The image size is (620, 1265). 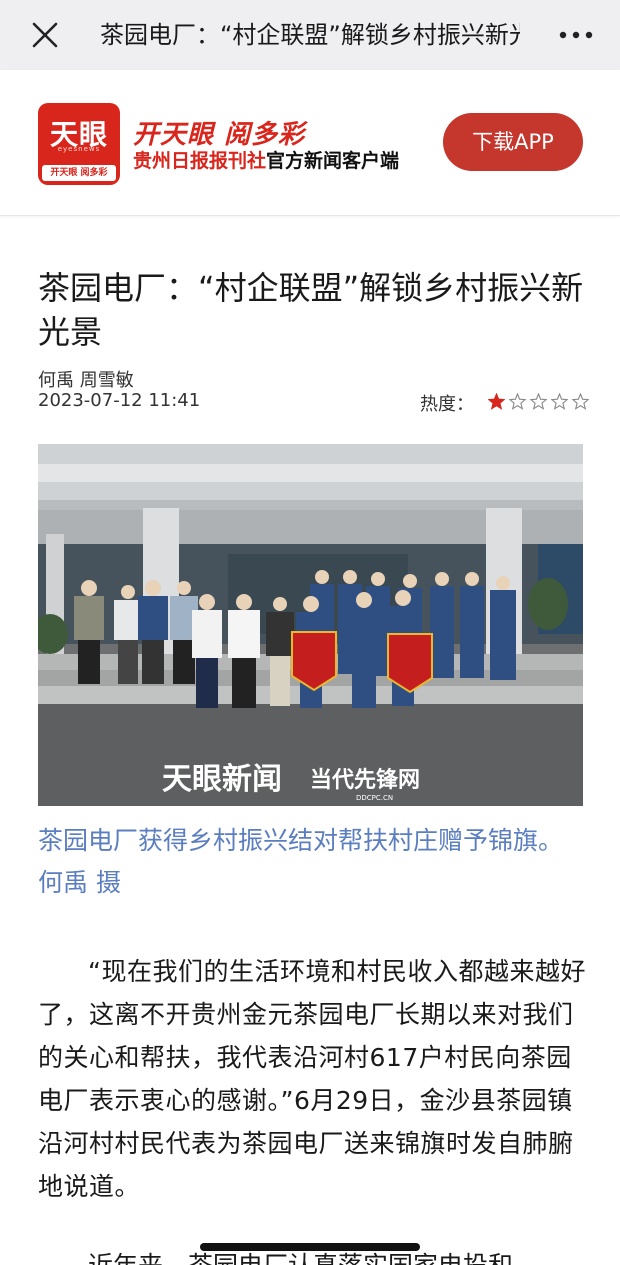 I want to click on app-logo: 天眼 eyesnews 开天眼 阅多彩, so click(x=79, y=144).